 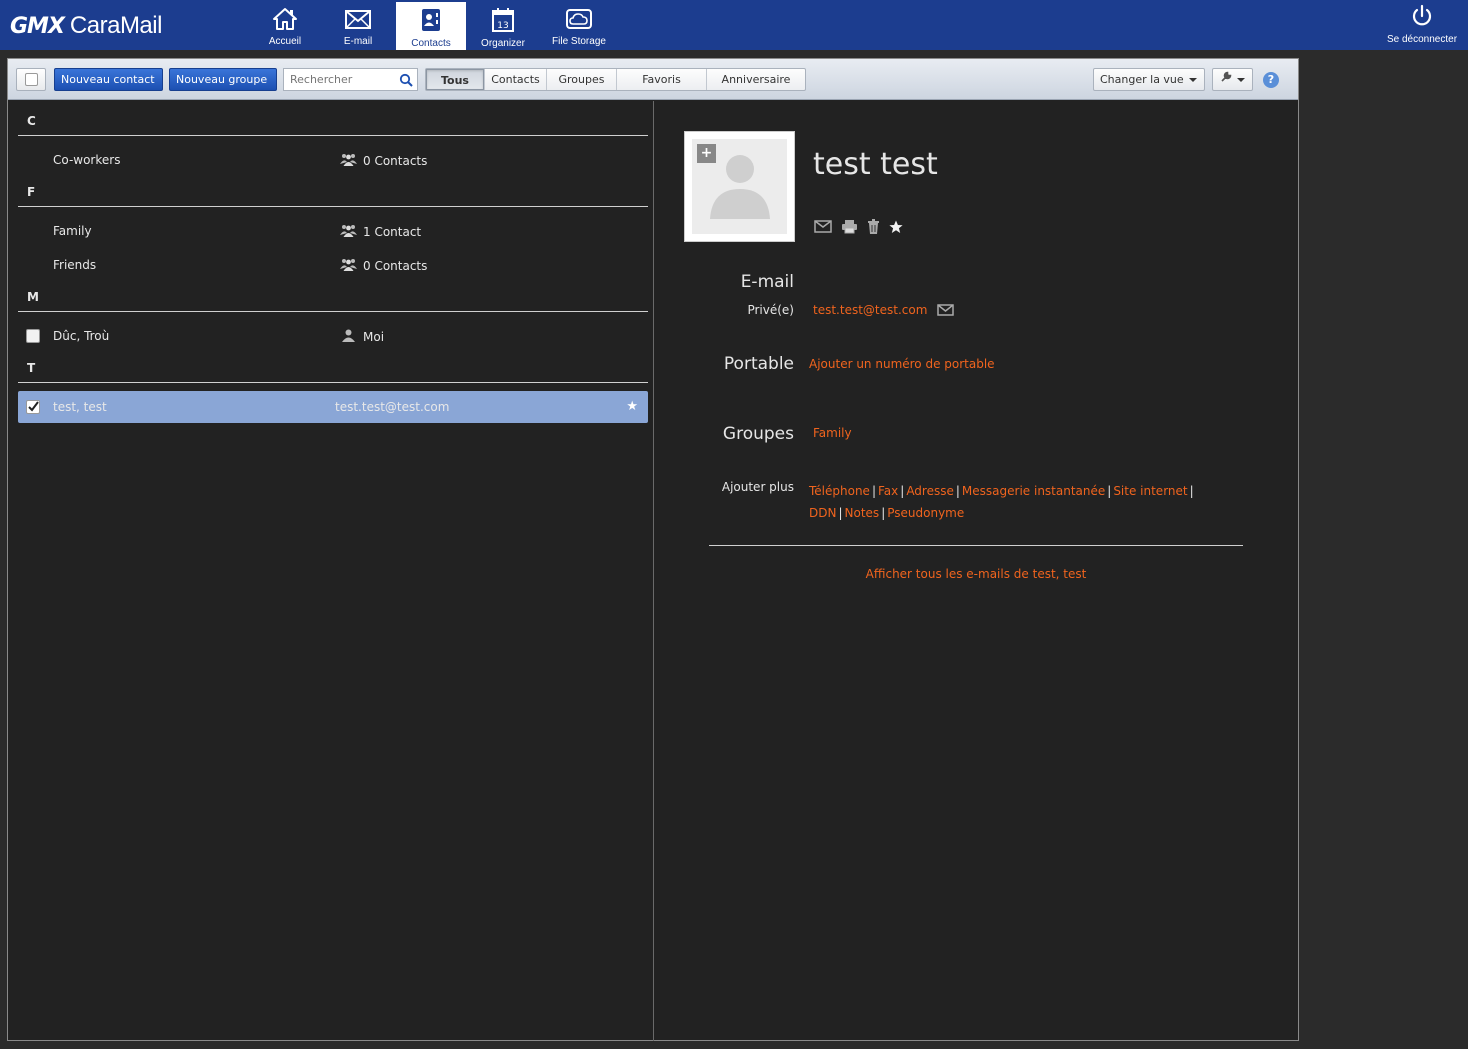 What do you see at coordinates (455, 79) in the screenshot?
I see `tab-tous: Tous` at bounding box center [455, 79].